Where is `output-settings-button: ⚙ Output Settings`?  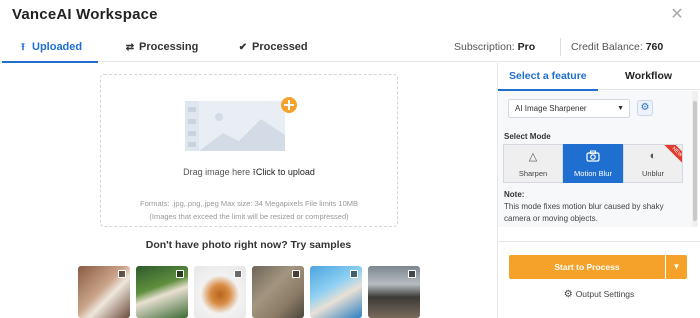 output-settings-button: ⚙ Output Settings is located at coordinates (599, 294).